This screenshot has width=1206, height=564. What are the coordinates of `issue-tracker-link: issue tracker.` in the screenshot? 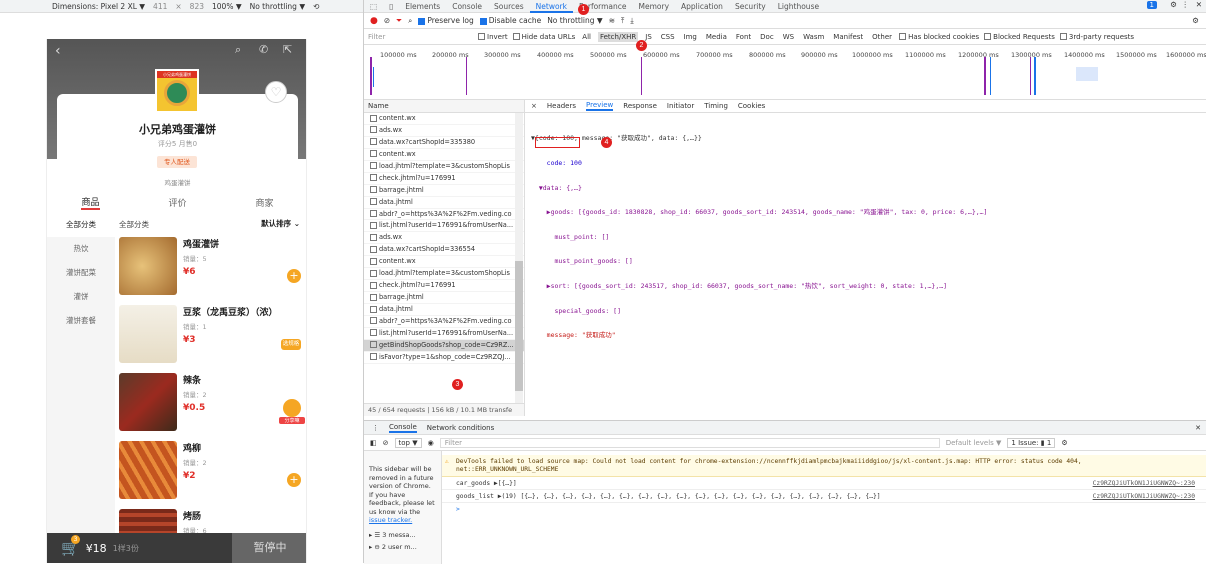 It's located at (403, 520).